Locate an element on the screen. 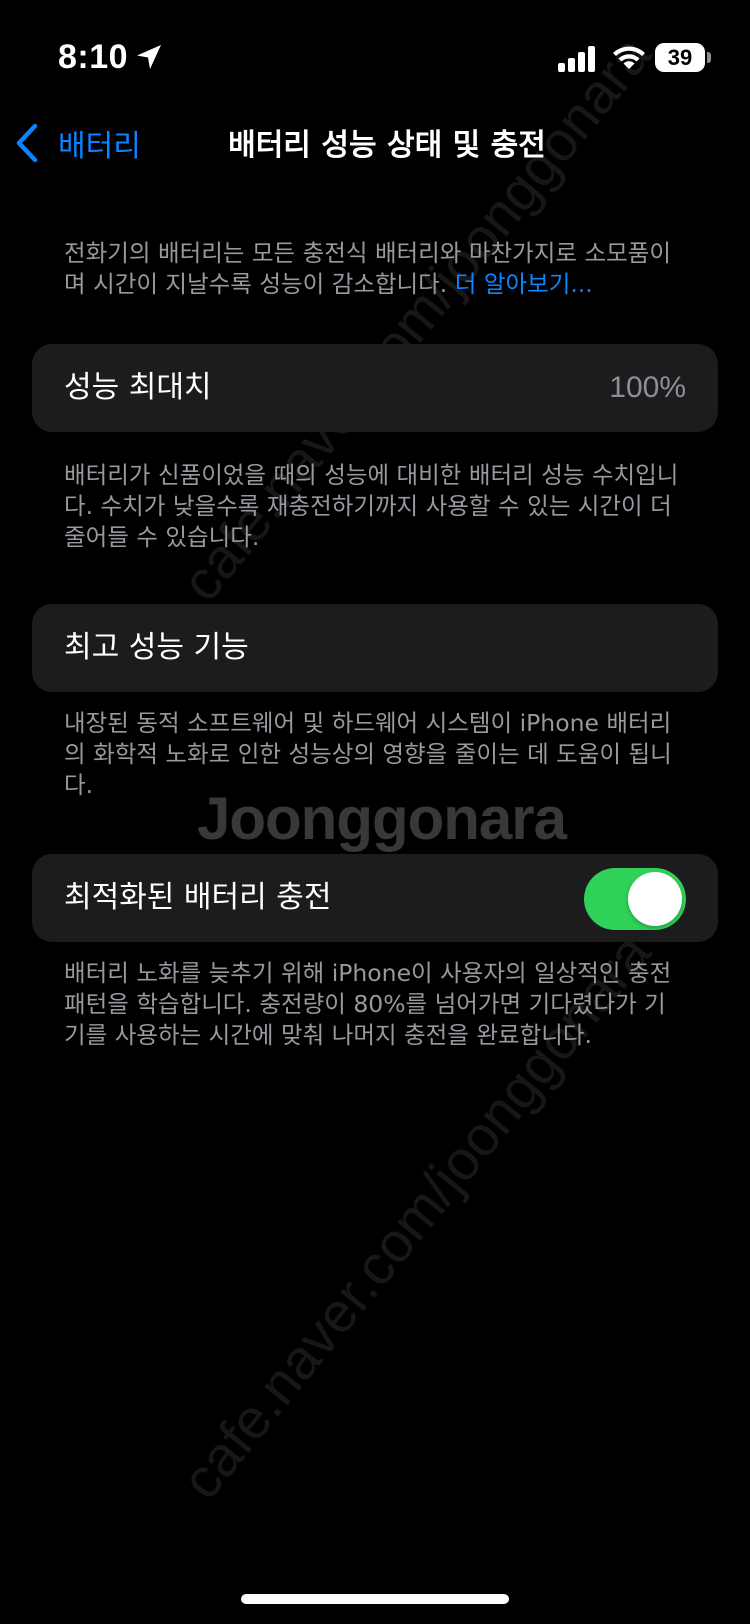  battery-level: 39 is located at coordinates (680, 57).